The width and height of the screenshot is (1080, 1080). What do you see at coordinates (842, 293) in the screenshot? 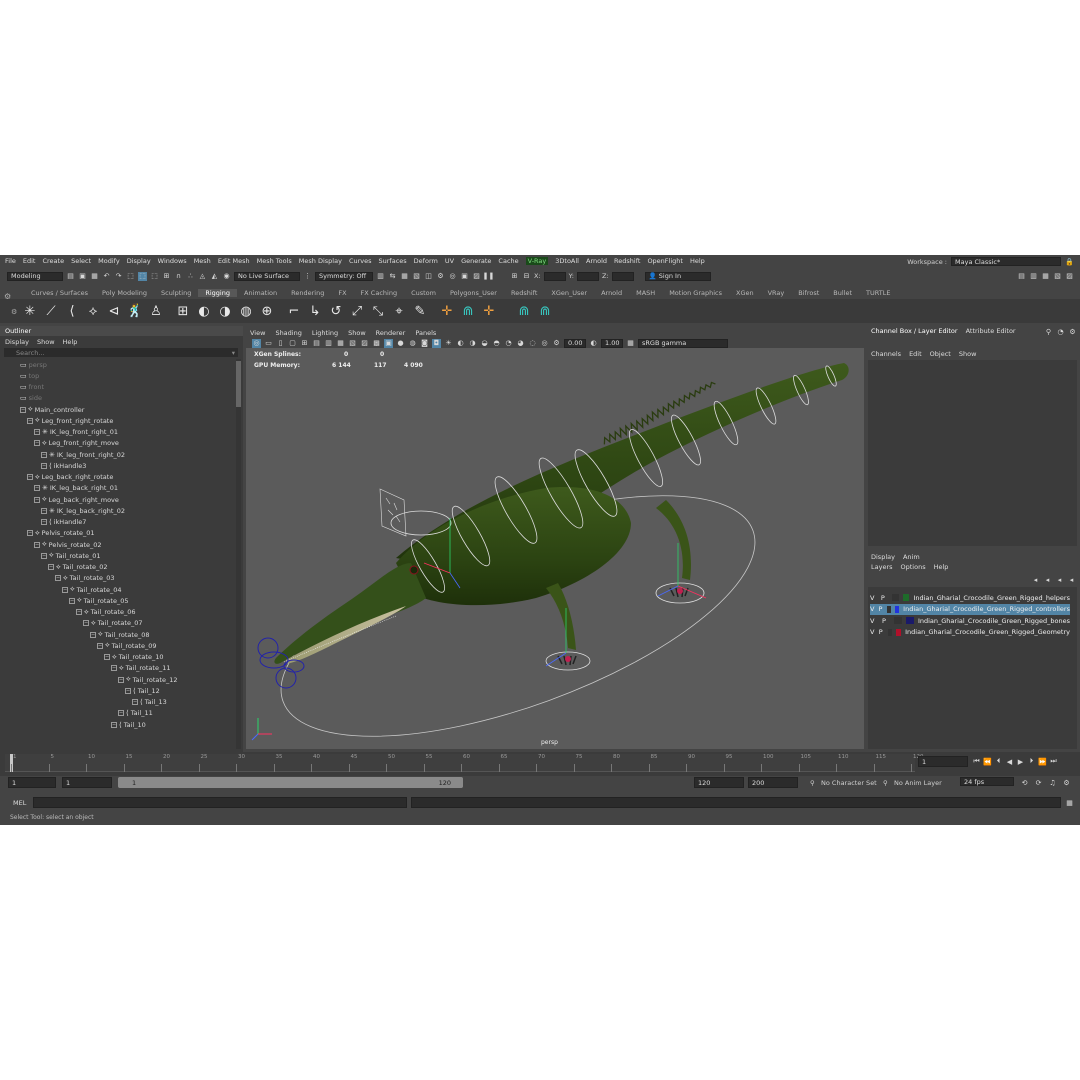
I see `shelf-tab-bullet: Bullet` at bounding box center [842, 293].